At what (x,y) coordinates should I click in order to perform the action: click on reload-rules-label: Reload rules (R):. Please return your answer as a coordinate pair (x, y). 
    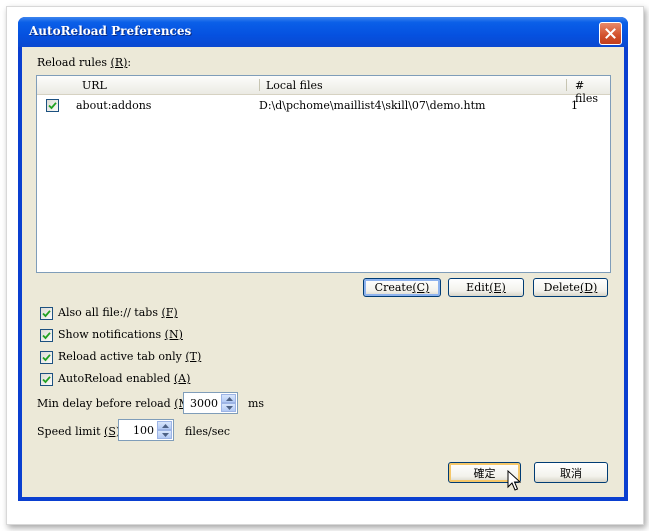
    Looking at the image, I should click on (84, 62).